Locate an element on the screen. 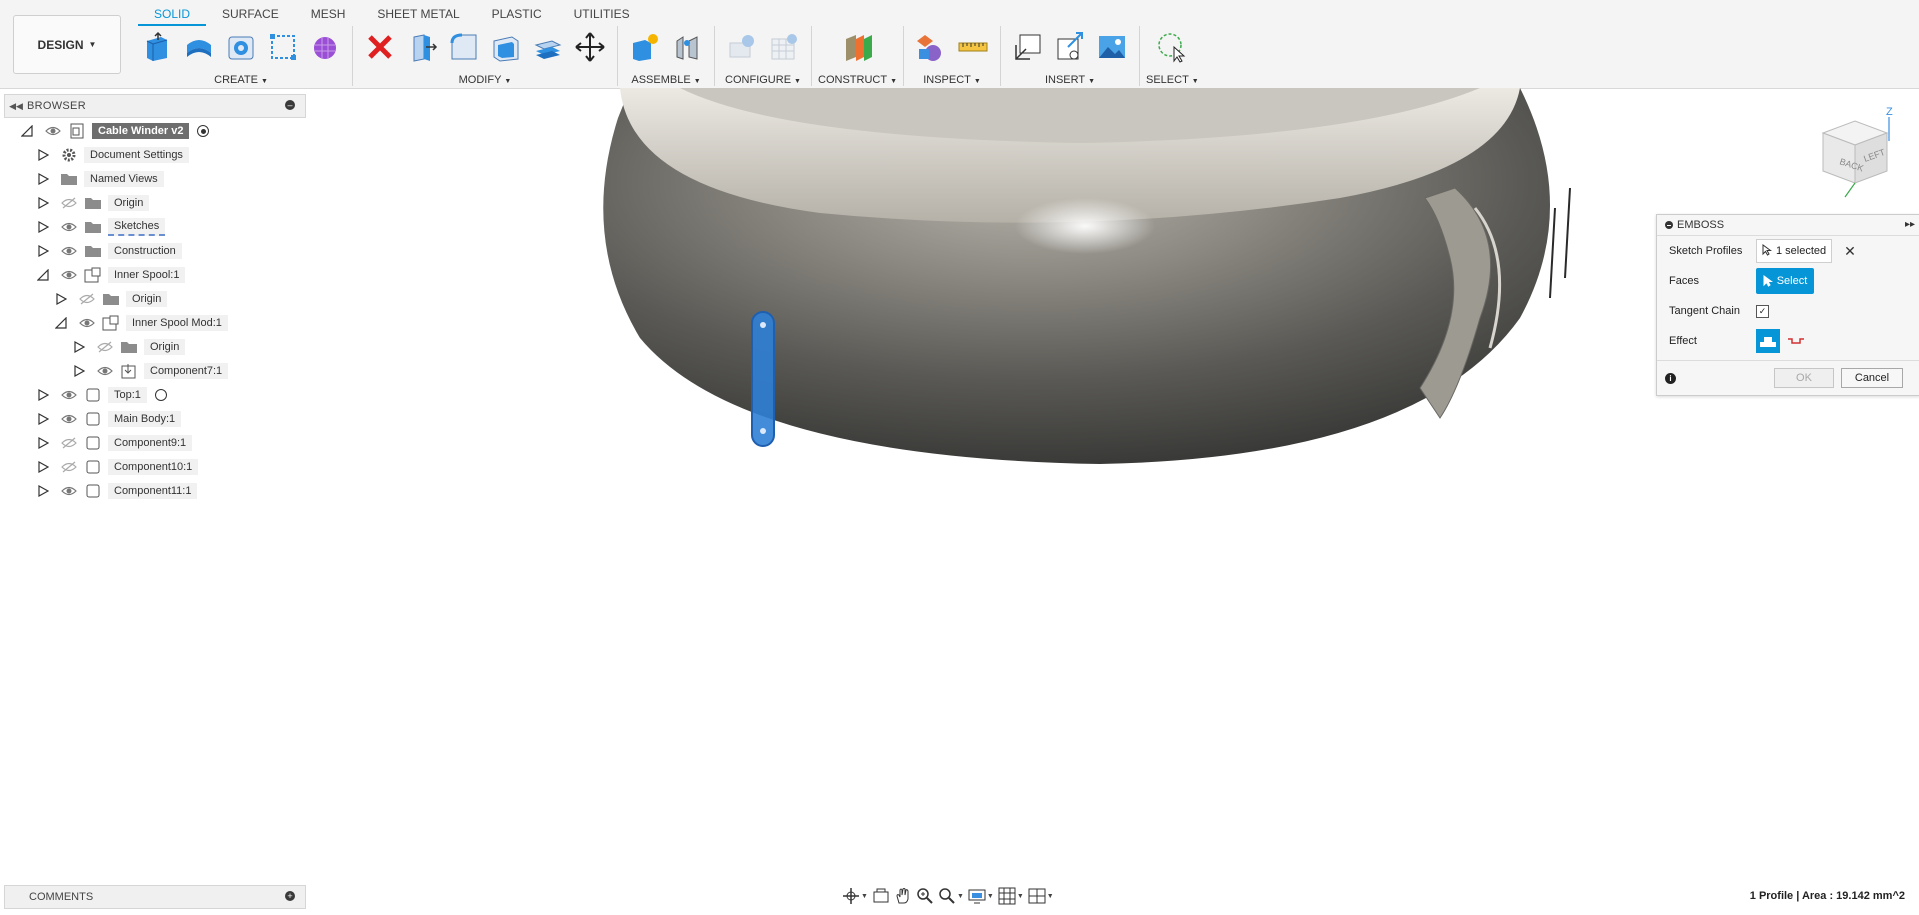 The image size is (1919, 915). add-comment-icon: + is located at coordinates (290, 896).